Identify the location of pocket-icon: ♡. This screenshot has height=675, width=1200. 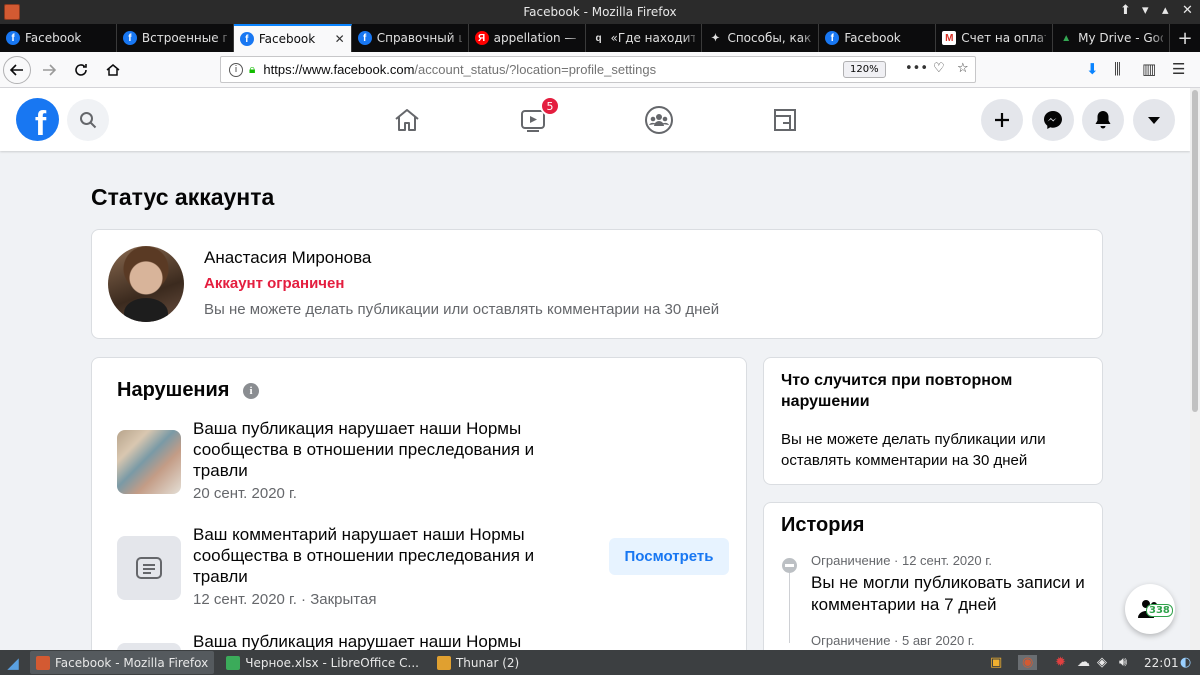
(939, 68).